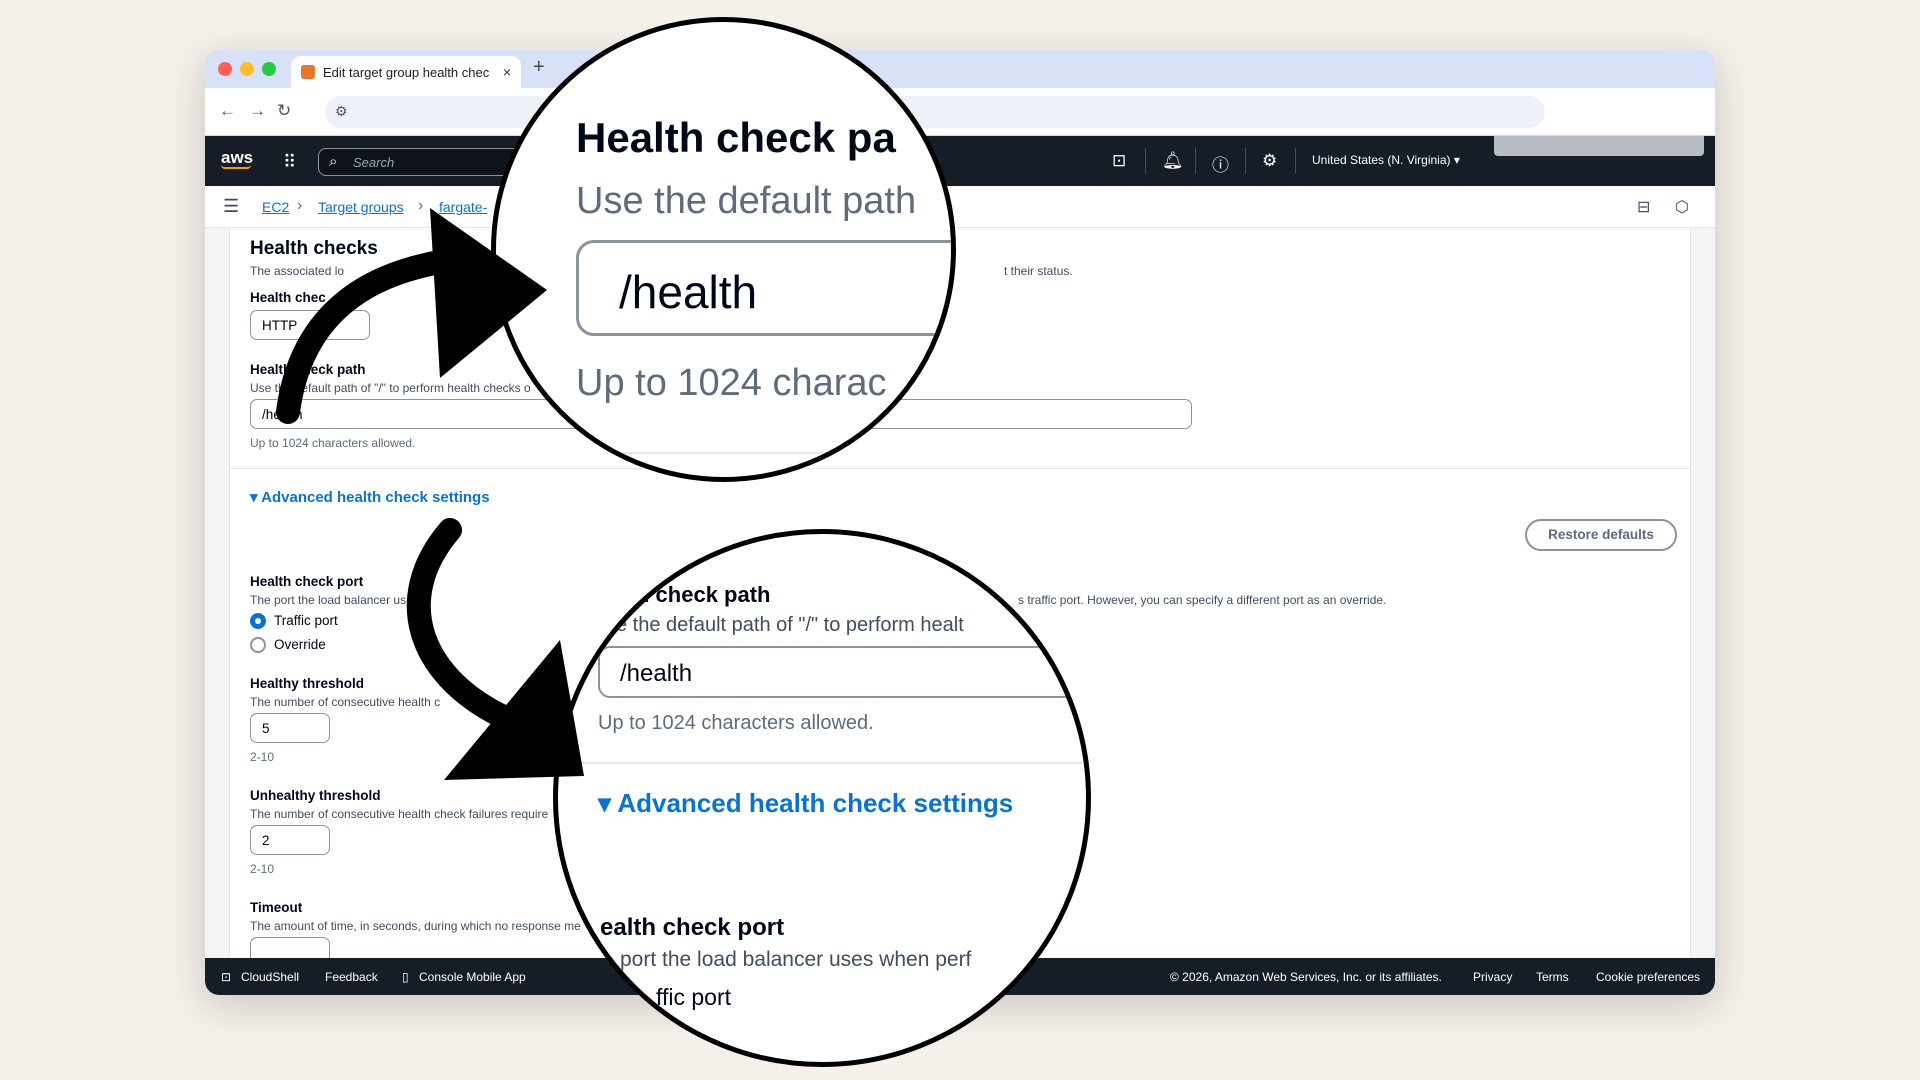 Image resolution: width=1920 pixels, height=1080 pixels. Describe the element at coordinates (374, 162) in the screenshot. I see `search-placeholder: Search` at that location.